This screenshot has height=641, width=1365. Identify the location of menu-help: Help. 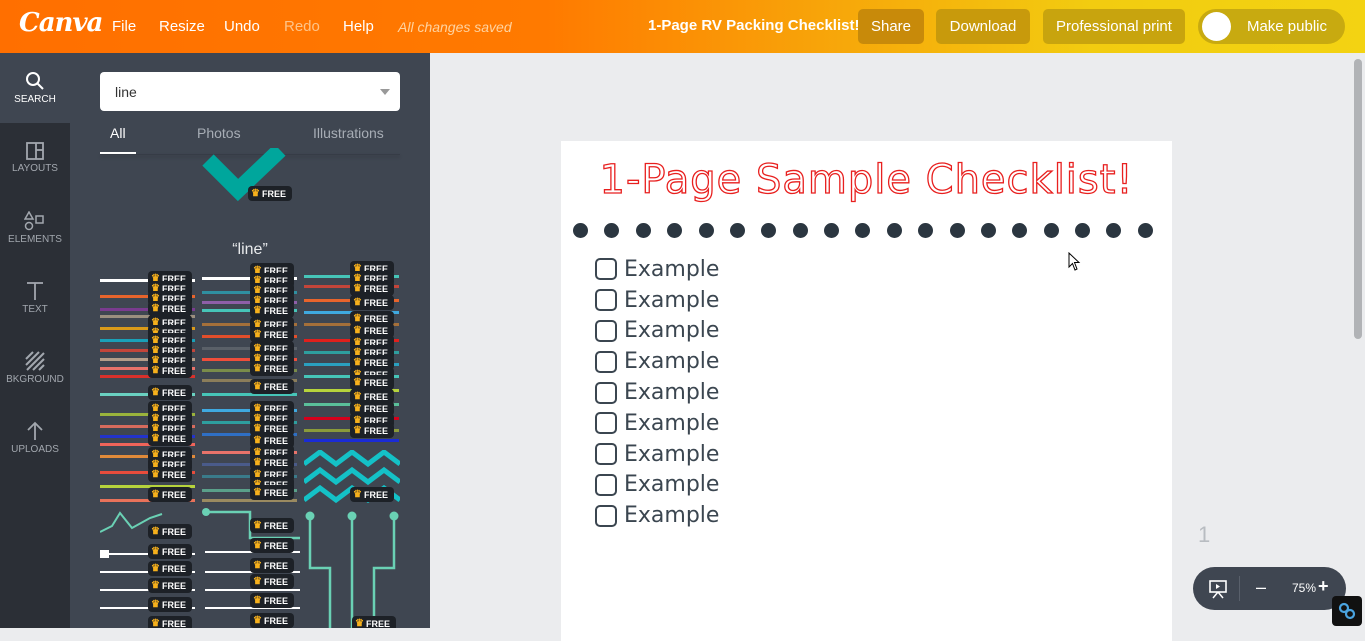
(358, 26).